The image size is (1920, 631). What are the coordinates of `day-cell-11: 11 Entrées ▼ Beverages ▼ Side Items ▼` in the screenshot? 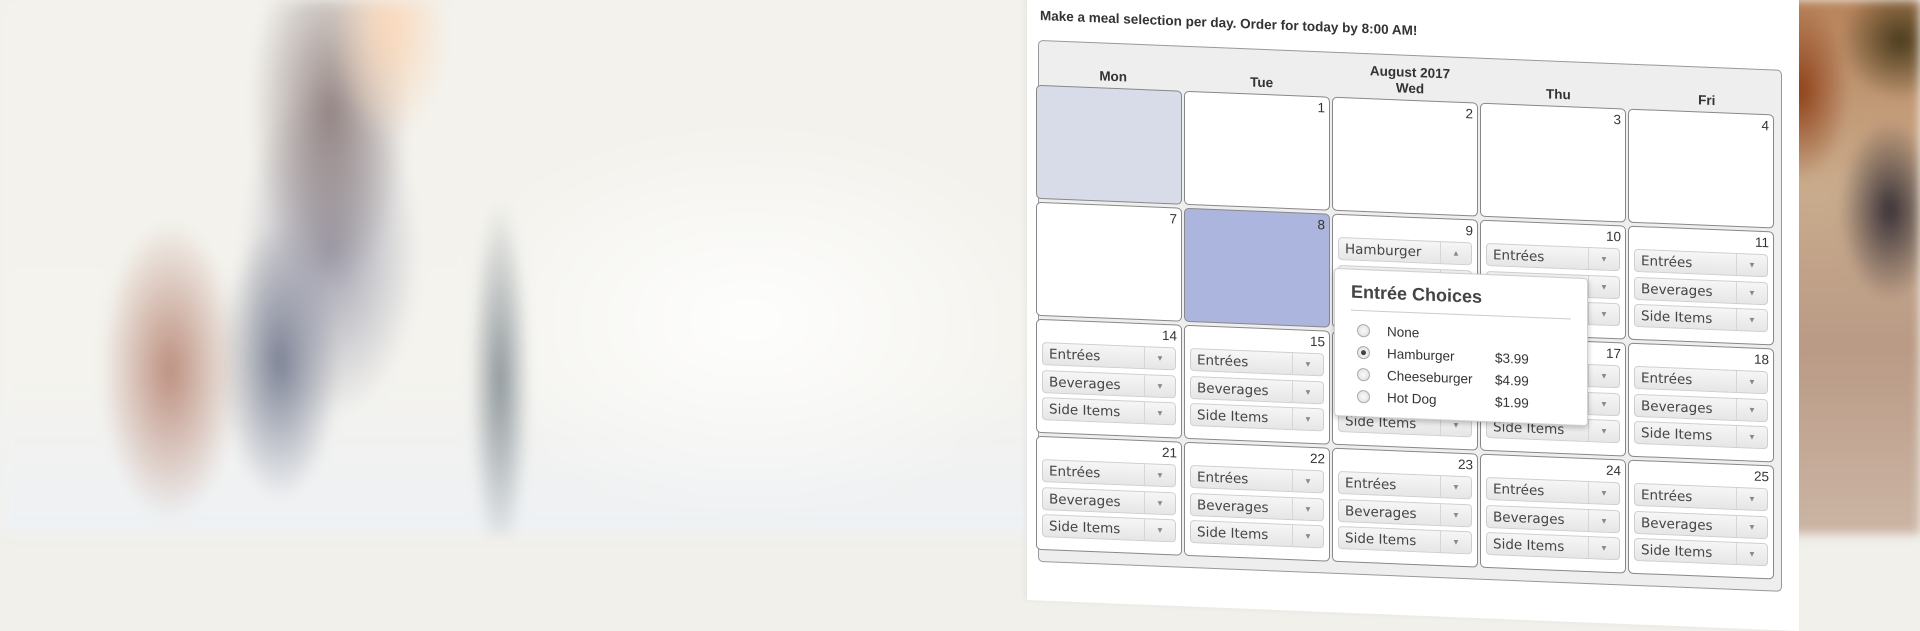 It's located at (1701, 285).